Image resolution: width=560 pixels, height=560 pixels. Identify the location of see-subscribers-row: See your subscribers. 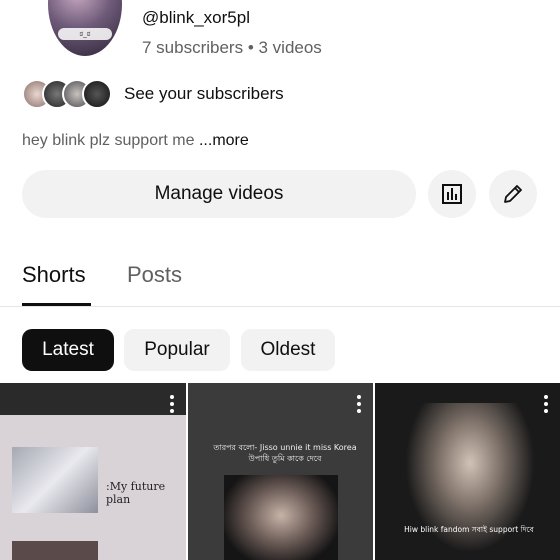
(153, 94).